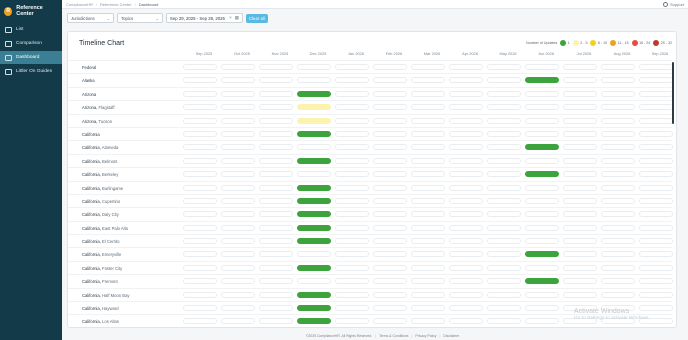 The width and height of the screenshot is (688, 340). Describe the element at coordinates (106, 295) in the screenshot. I see `jurisdiction-label: California, Half Moon Bay` at that location.